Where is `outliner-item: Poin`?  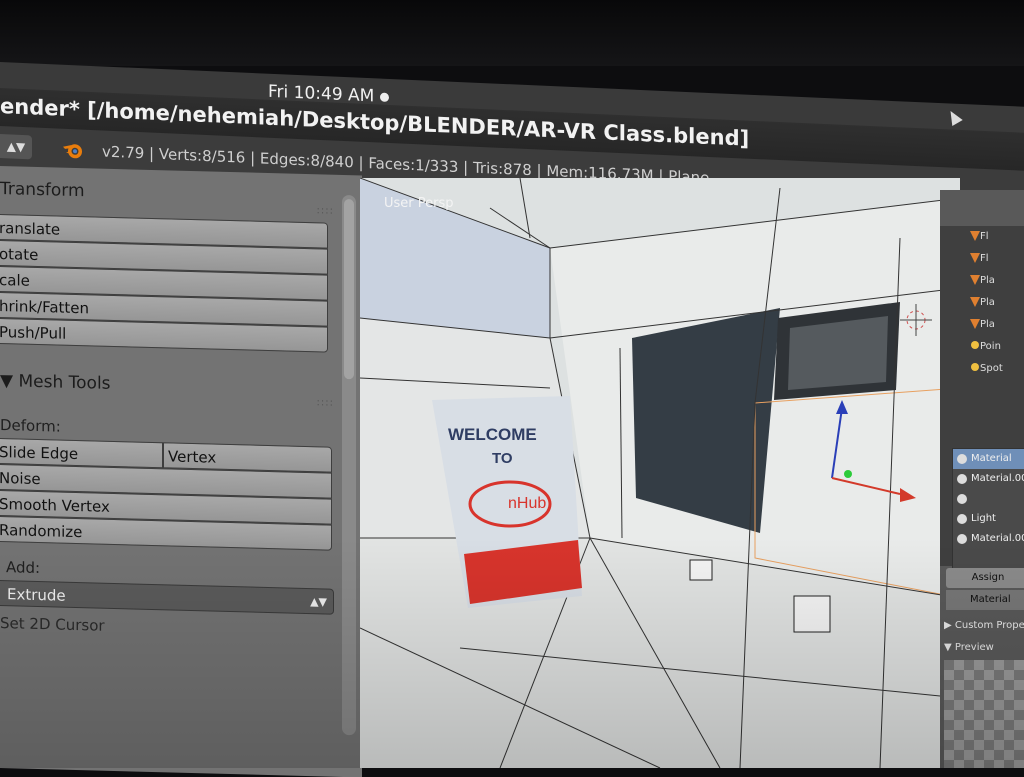
outliner-item: Poin is located at coordinates (982, 347).